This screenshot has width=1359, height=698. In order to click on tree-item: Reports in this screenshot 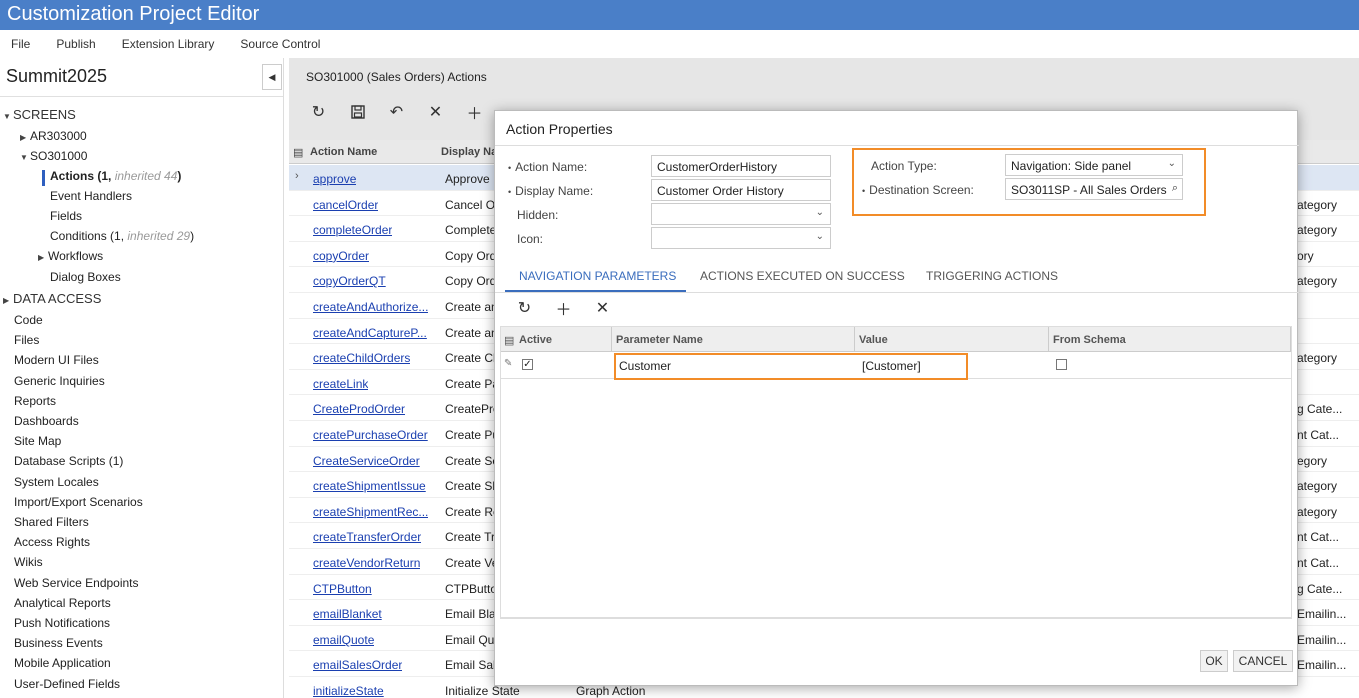, I will do `click(35, 401)`.